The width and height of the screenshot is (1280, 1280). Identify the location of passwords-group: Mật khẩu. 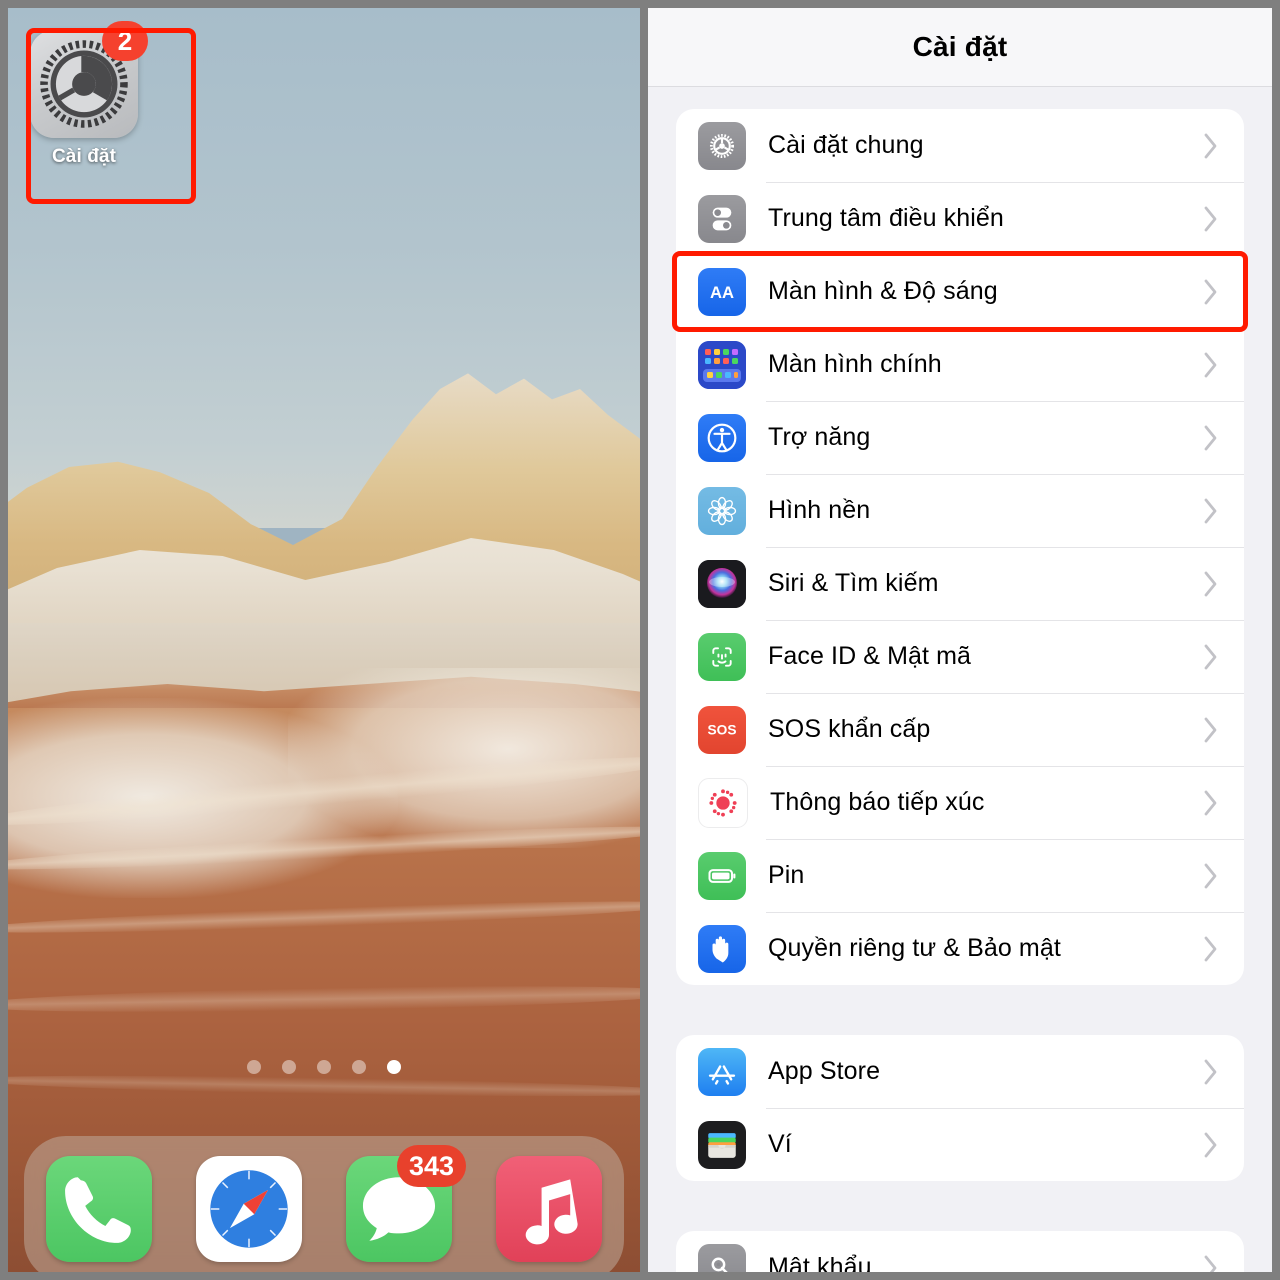
(960, 1251).